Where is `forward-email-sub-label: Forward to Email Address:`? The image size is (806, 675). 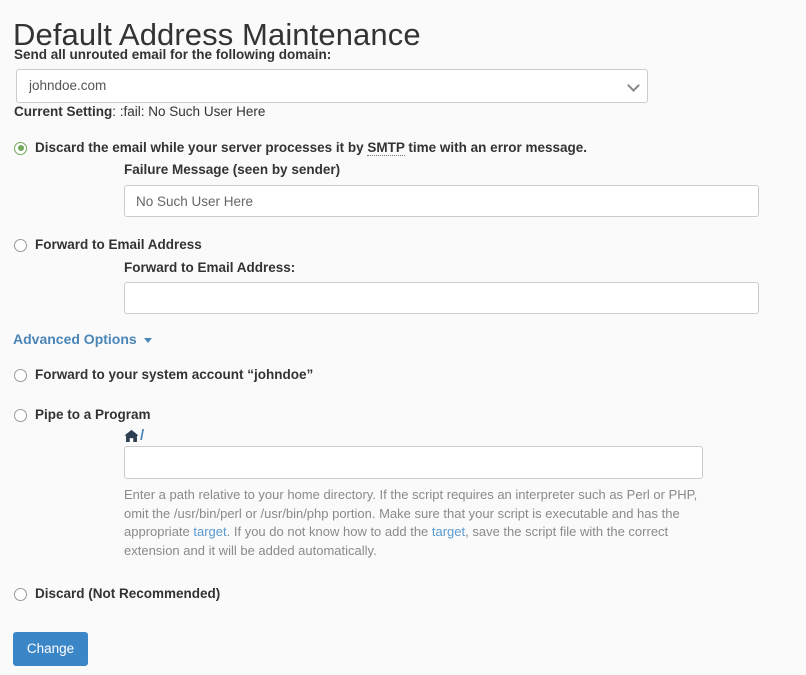
forward-email-sub-label: Forward to Email Address: is located at coordinates (210, 267).